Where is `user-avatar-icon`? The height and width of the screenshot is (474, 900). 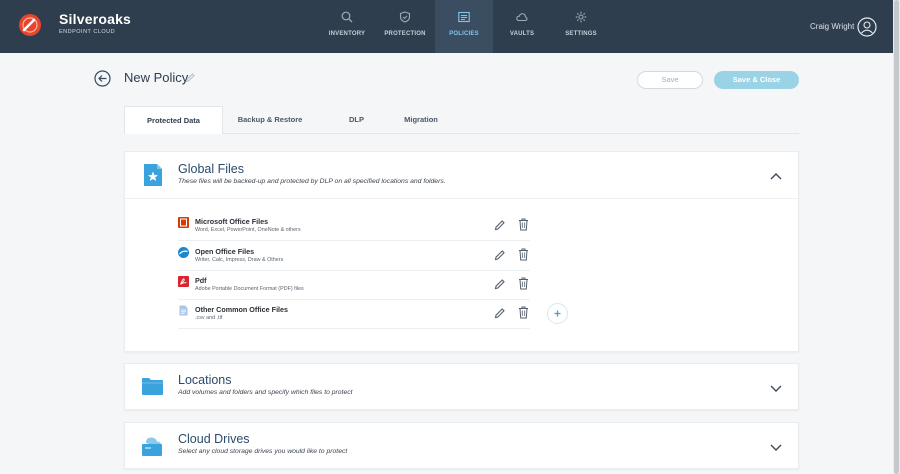 user-avatar-icon is located at coordinates (867, 27).